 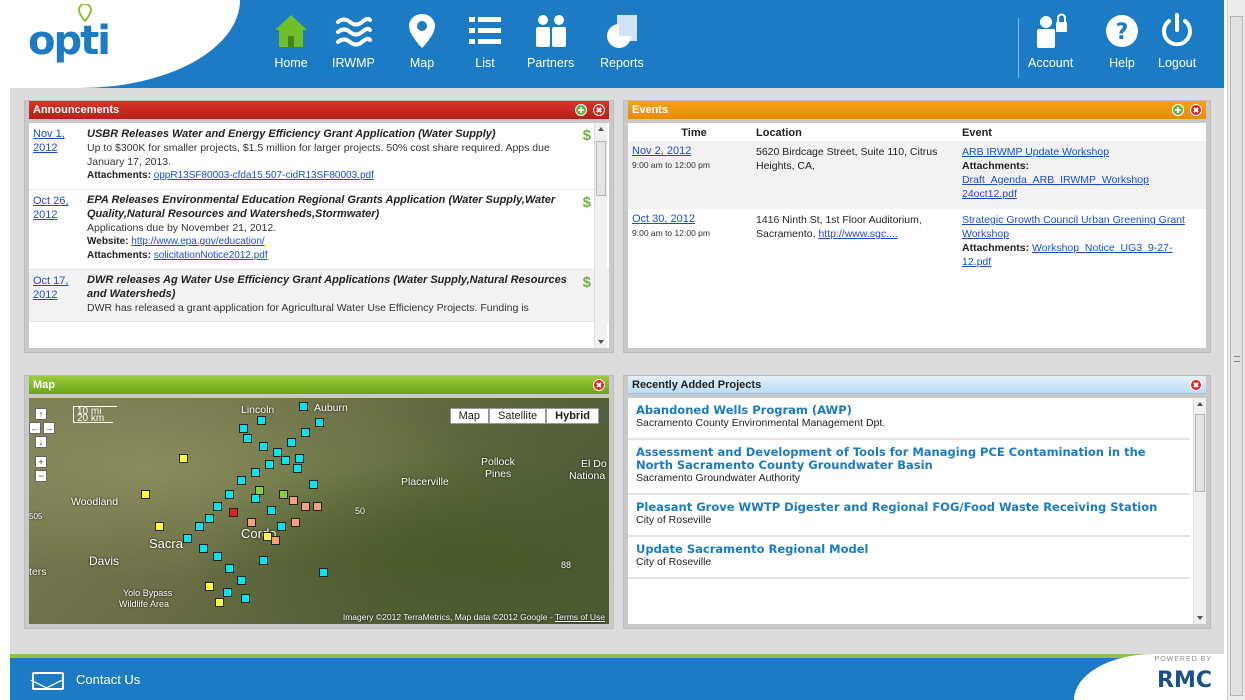 I want to click on attachment-link: solicitationNotice2012.pdf, so click(x=211, y=255).